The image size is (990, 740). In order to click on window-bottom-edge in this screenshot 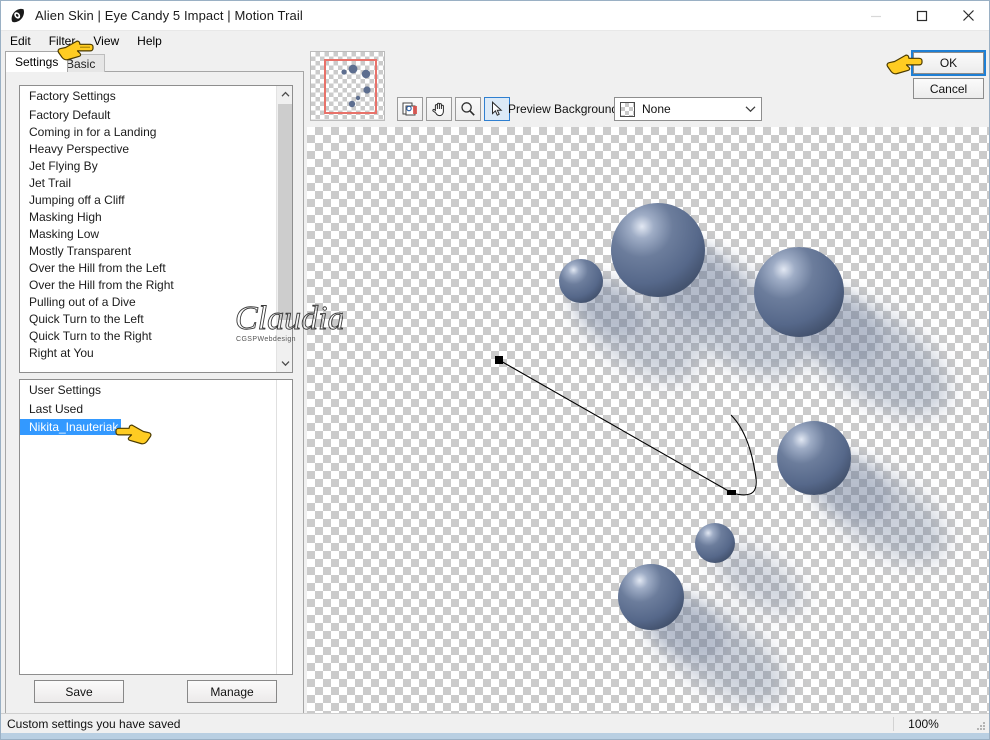, I will do `click(495, 736)`.